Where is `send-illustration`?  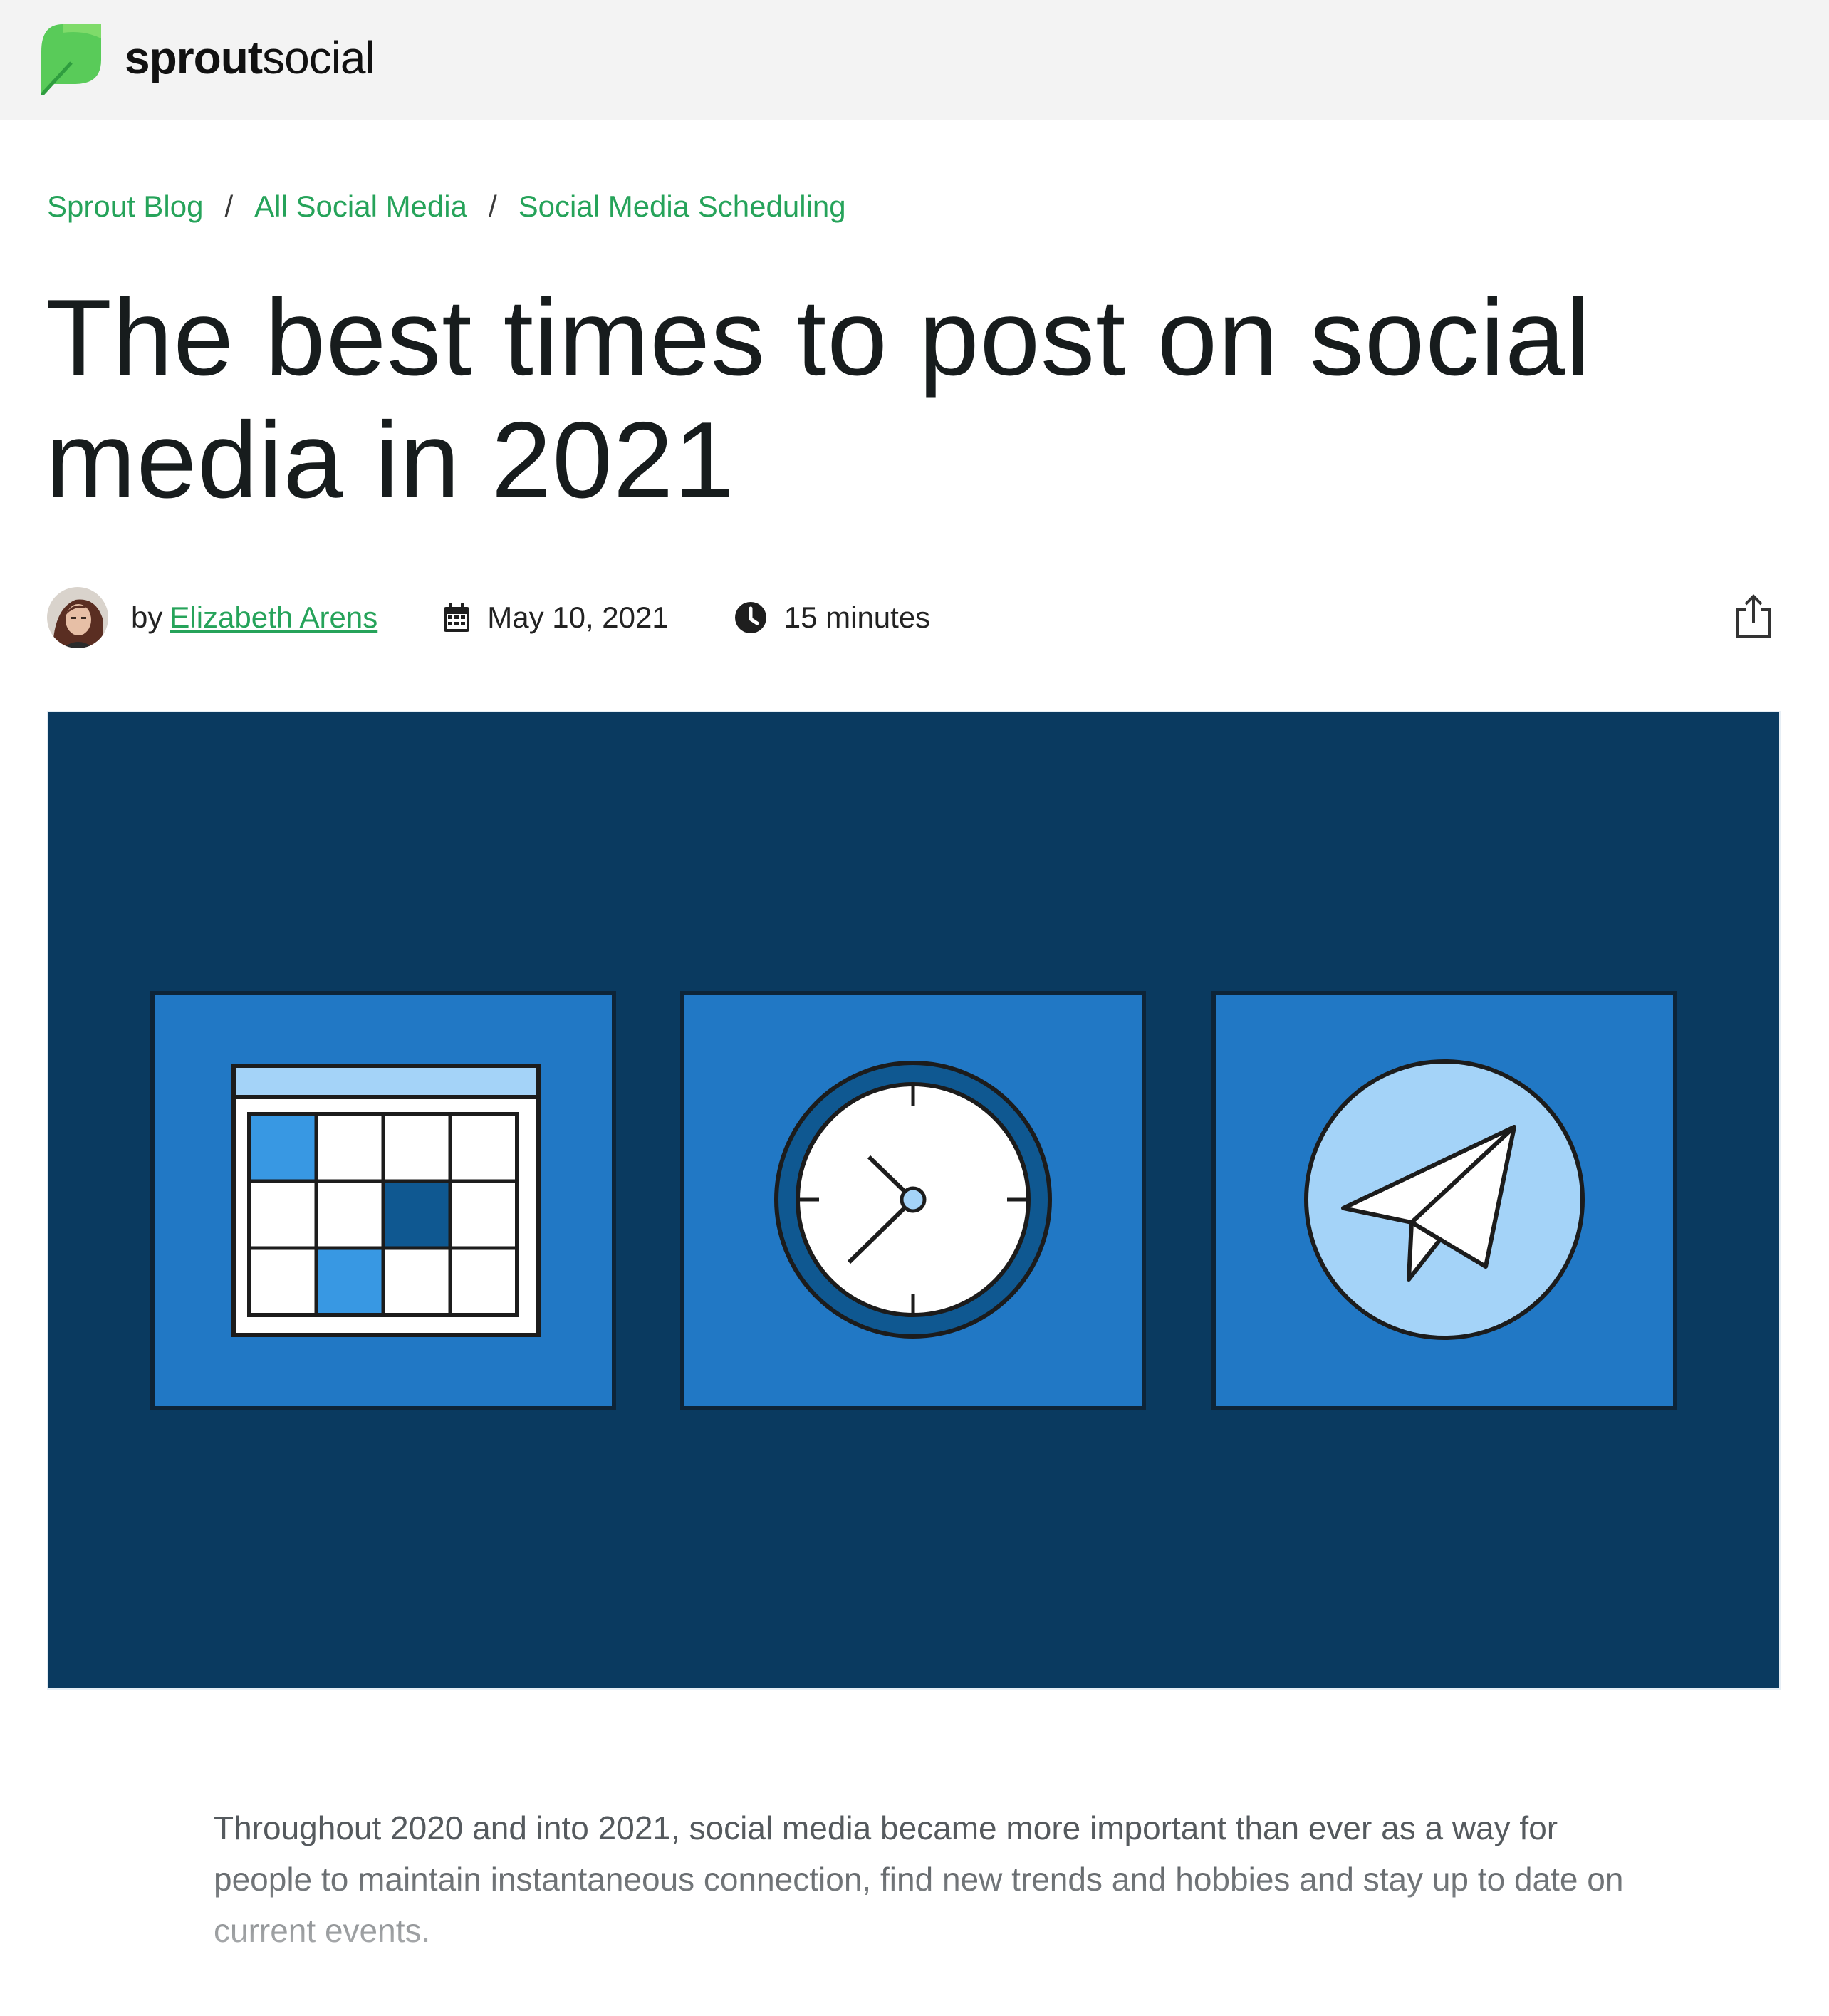
send-illustration is located at coordinates (1444, 1200).